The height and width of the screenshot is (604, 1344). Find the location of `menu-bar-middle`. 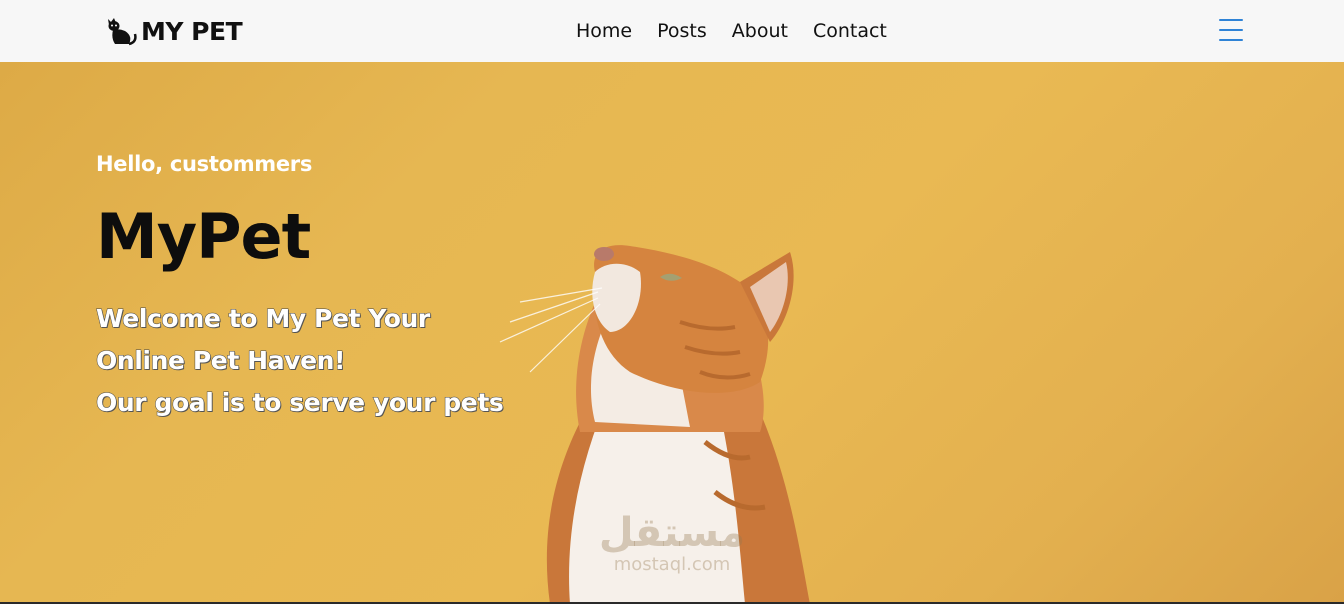

menu-bar-middle is located at coordinates (1231, 30).